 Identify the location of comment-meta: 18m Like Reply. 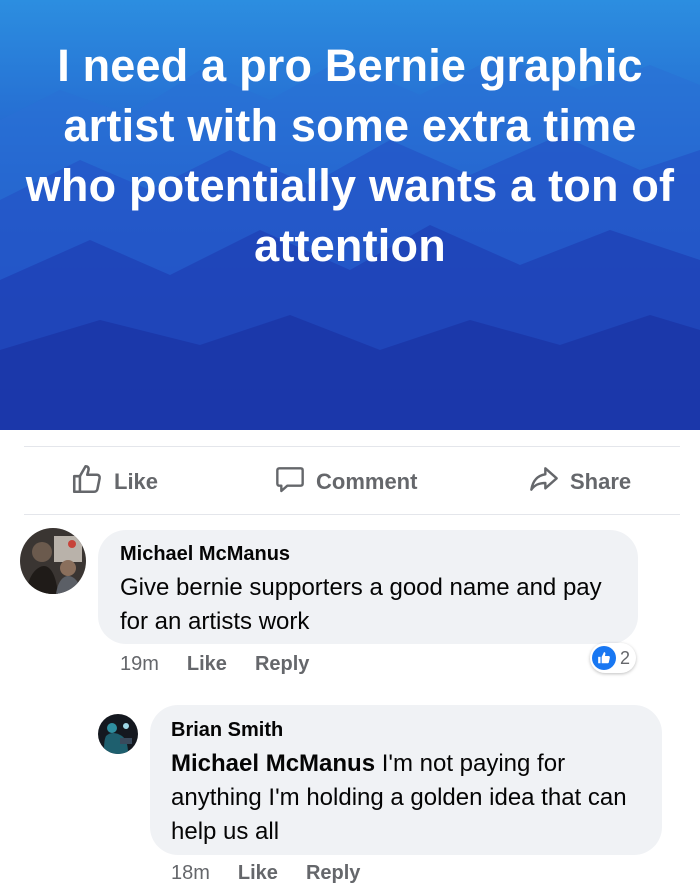
(265, 873).